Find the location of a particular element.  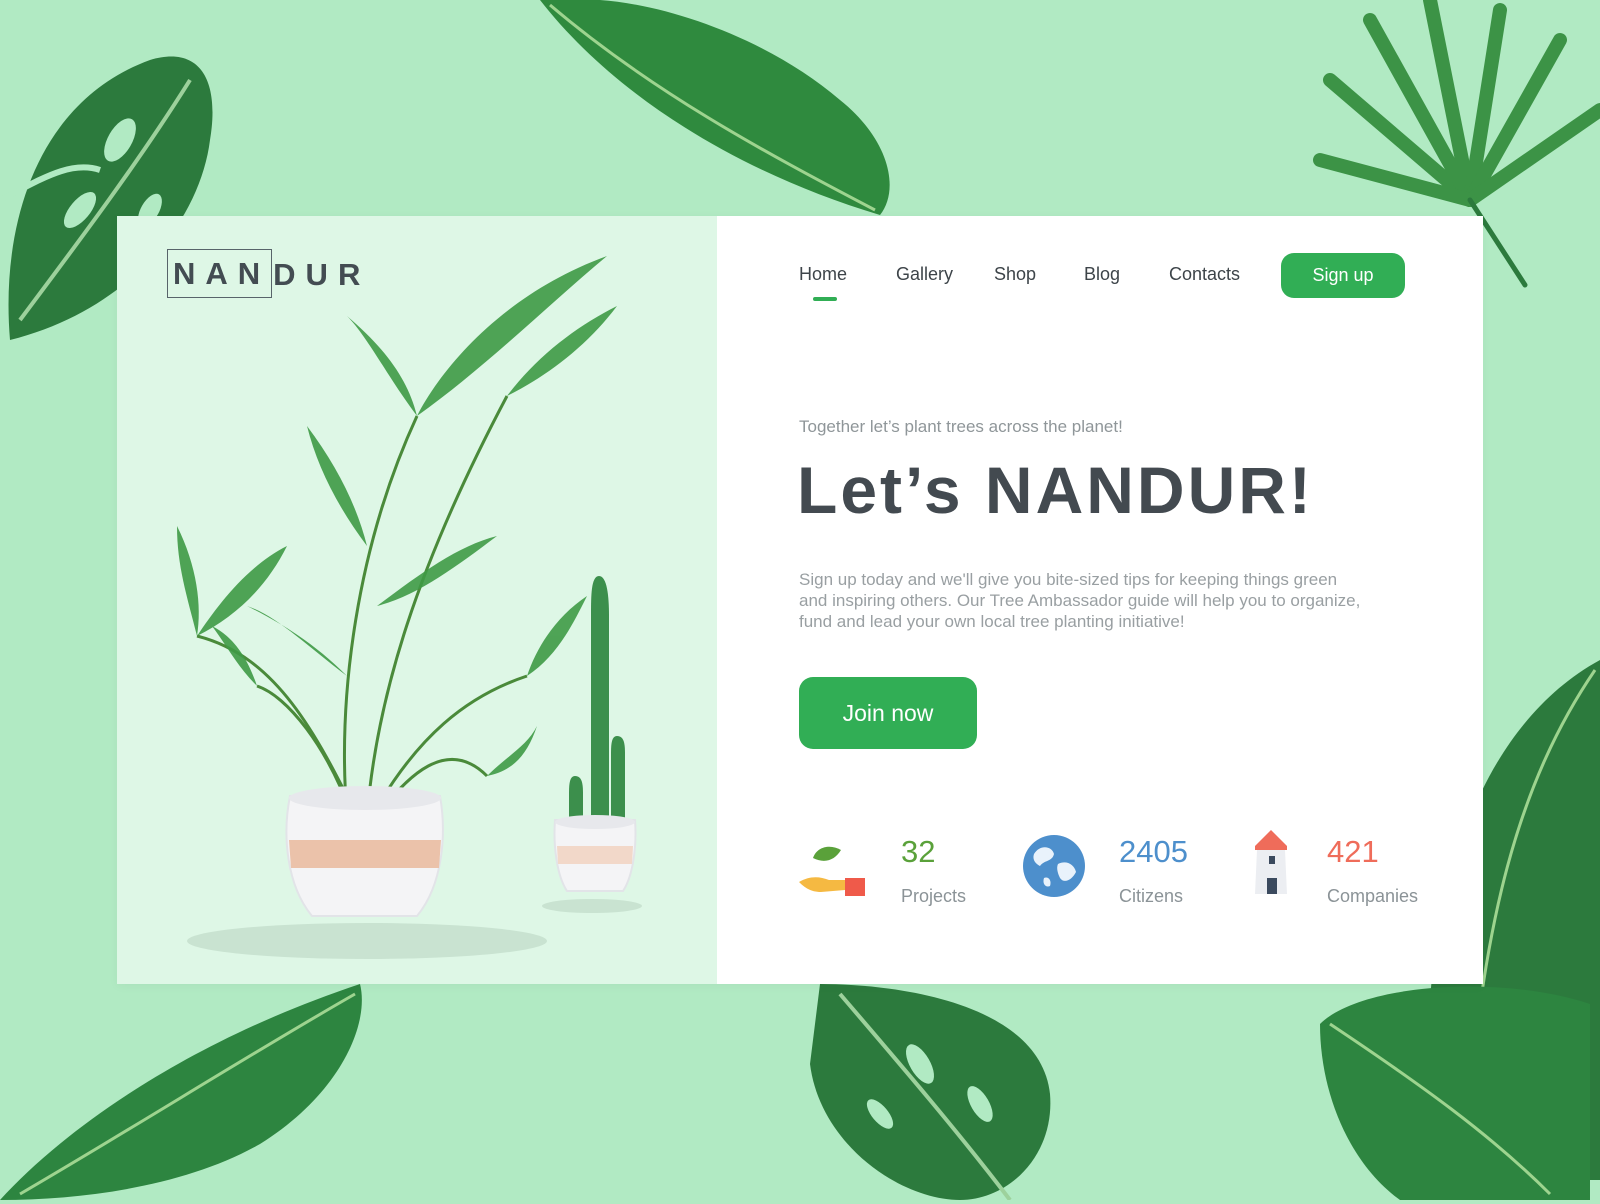

projects-count: 32 is located at coordinates (918, 851).